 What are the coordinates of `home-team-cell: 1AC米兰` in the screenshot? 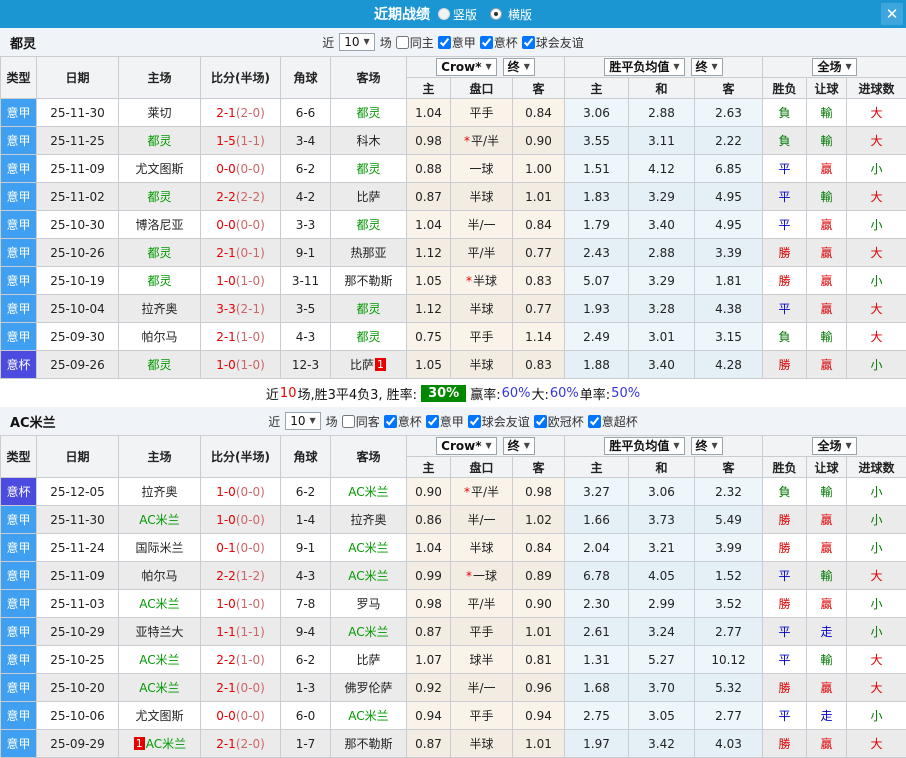 It's located at (160, 744).